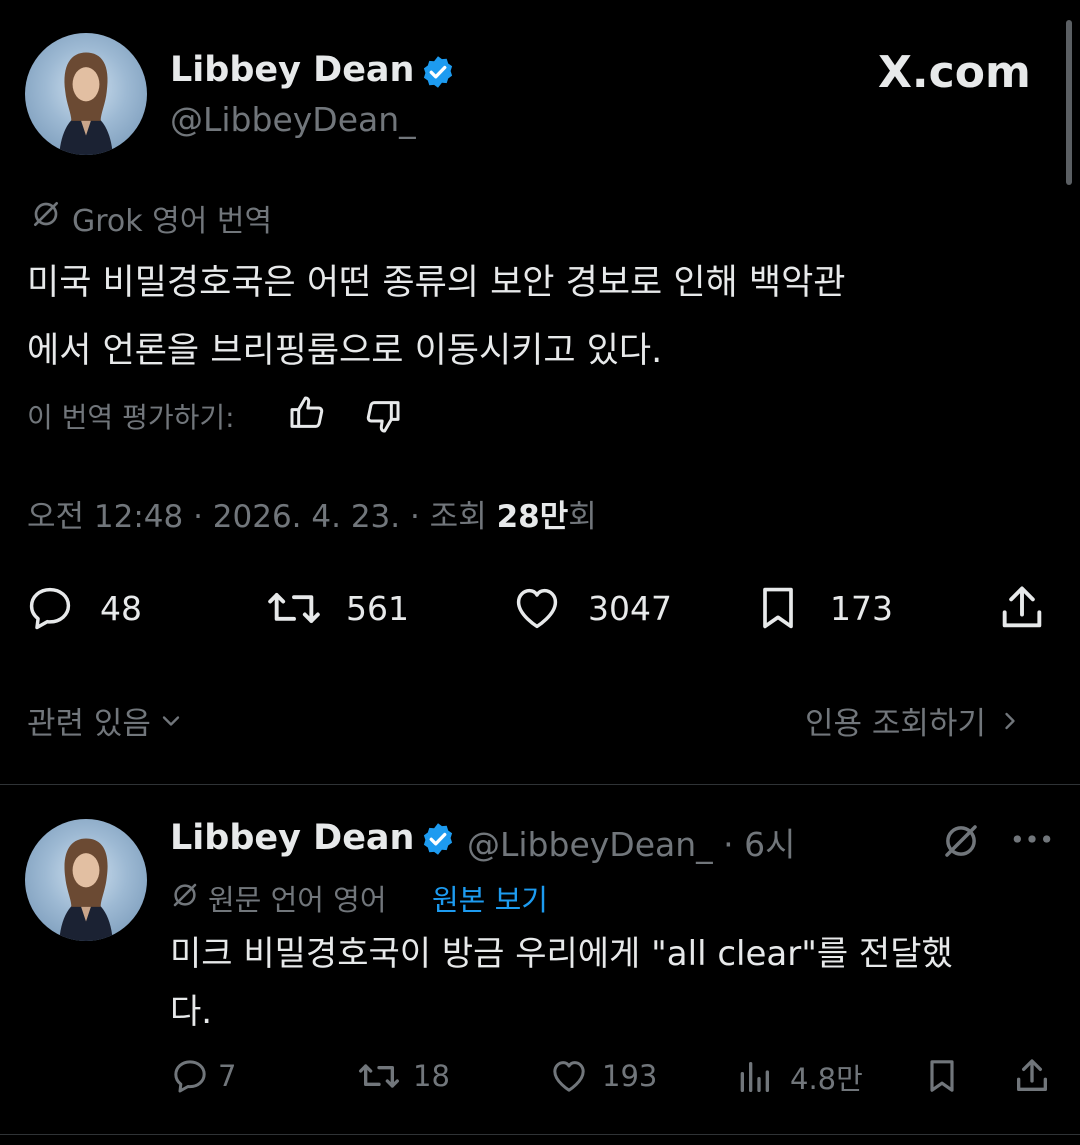  I want to click on like-button: 193, so click(602, 1076).